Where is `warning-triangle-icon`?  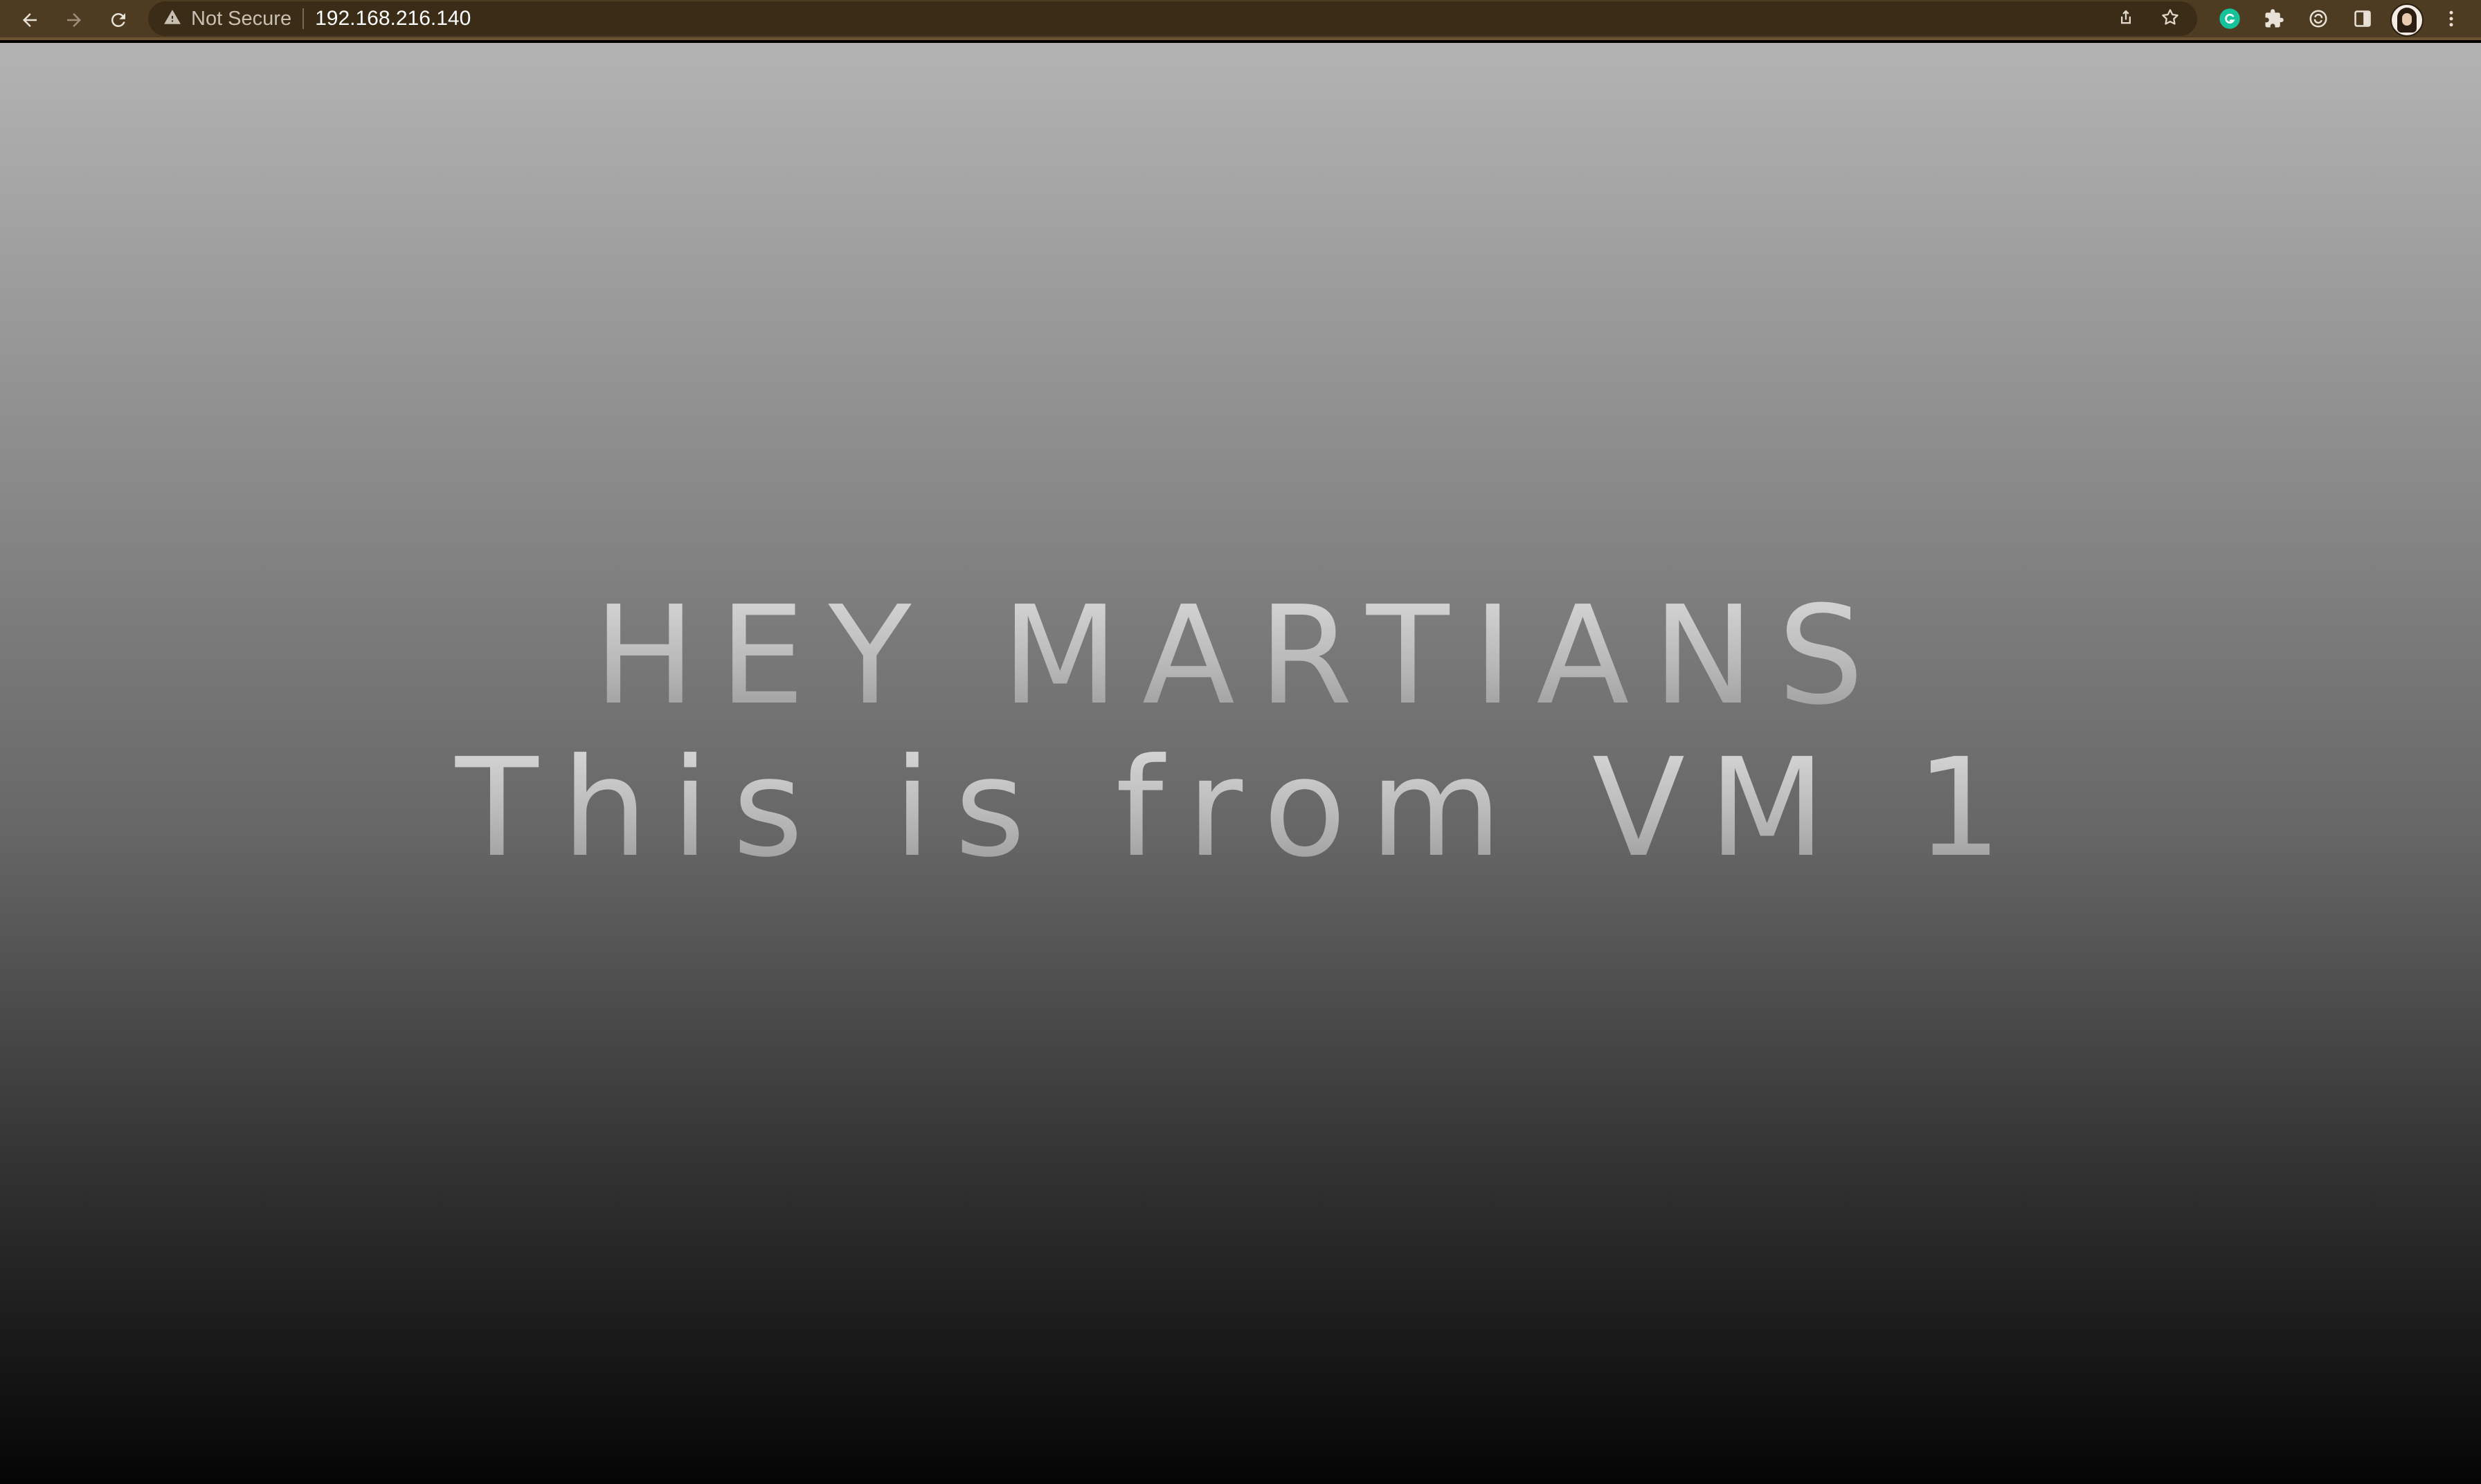 warning-triangle-icon is located at coordinates (172, 19).